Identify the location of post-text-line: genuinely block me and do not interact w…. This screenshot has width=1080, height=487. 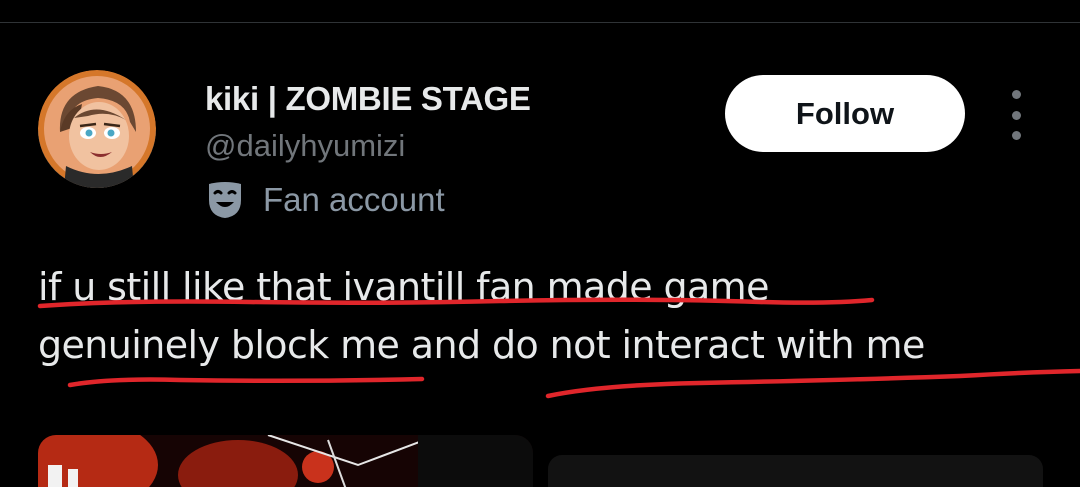
(481, 345).